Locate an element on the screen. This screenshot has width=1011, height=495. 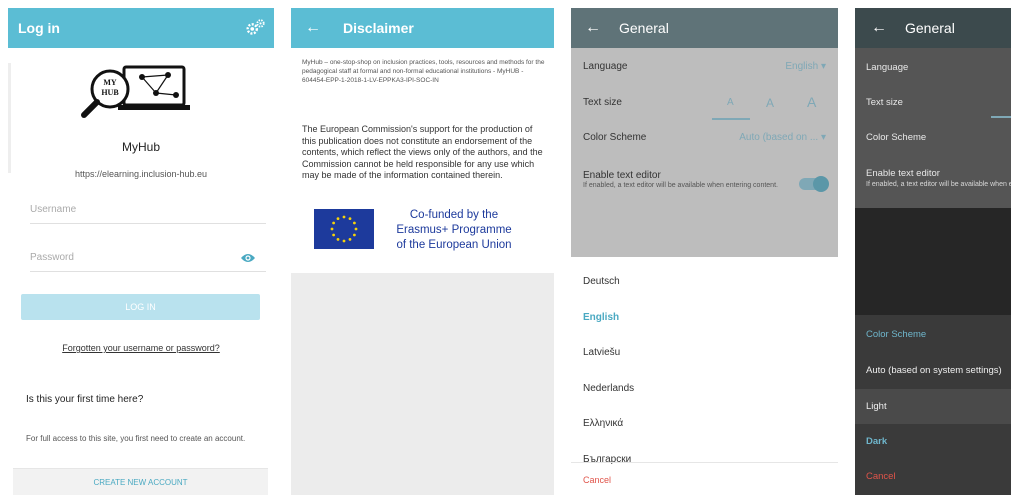
text-size-large: A is located at coordinates (811, 102).